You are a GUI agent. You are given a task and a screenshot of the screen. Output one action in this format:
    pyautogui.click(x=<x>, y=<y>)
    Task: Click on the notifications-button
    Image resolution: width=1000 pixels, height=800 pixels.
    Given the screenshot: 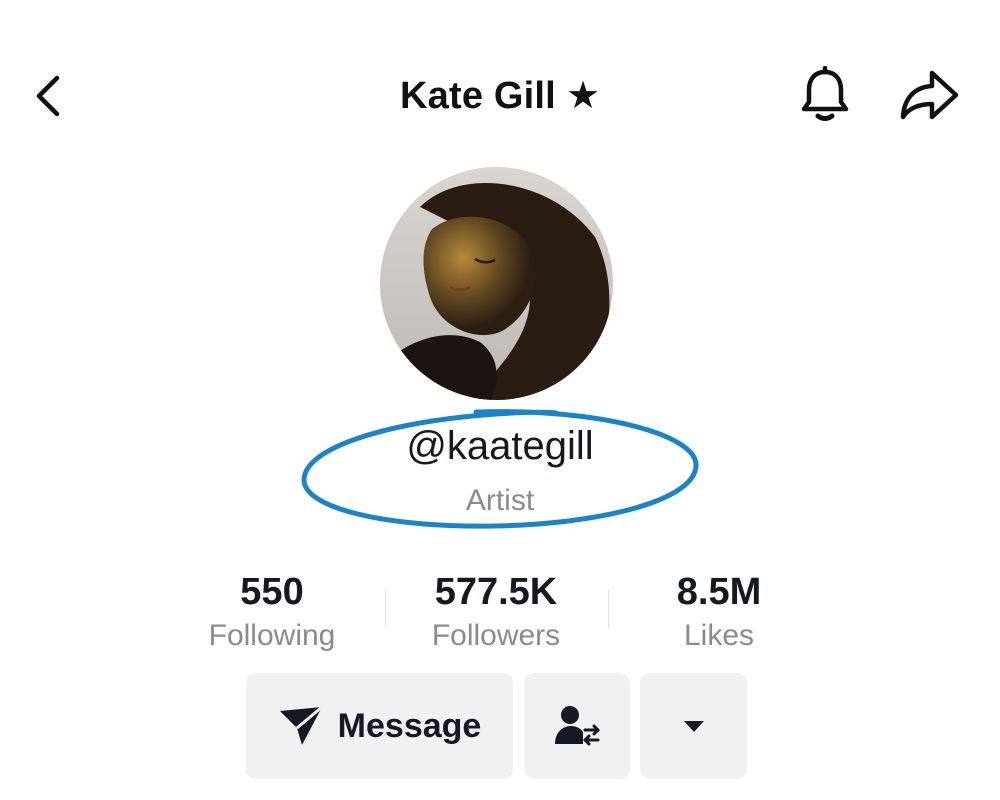 What is the action you would take?
    pyautogui.click(x=825, y=95)
    